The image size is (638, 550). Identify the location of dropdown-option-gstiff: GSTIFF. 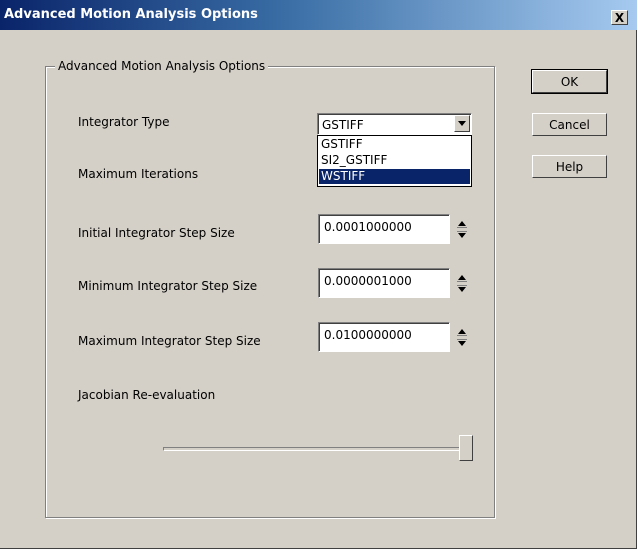
(394, 144).